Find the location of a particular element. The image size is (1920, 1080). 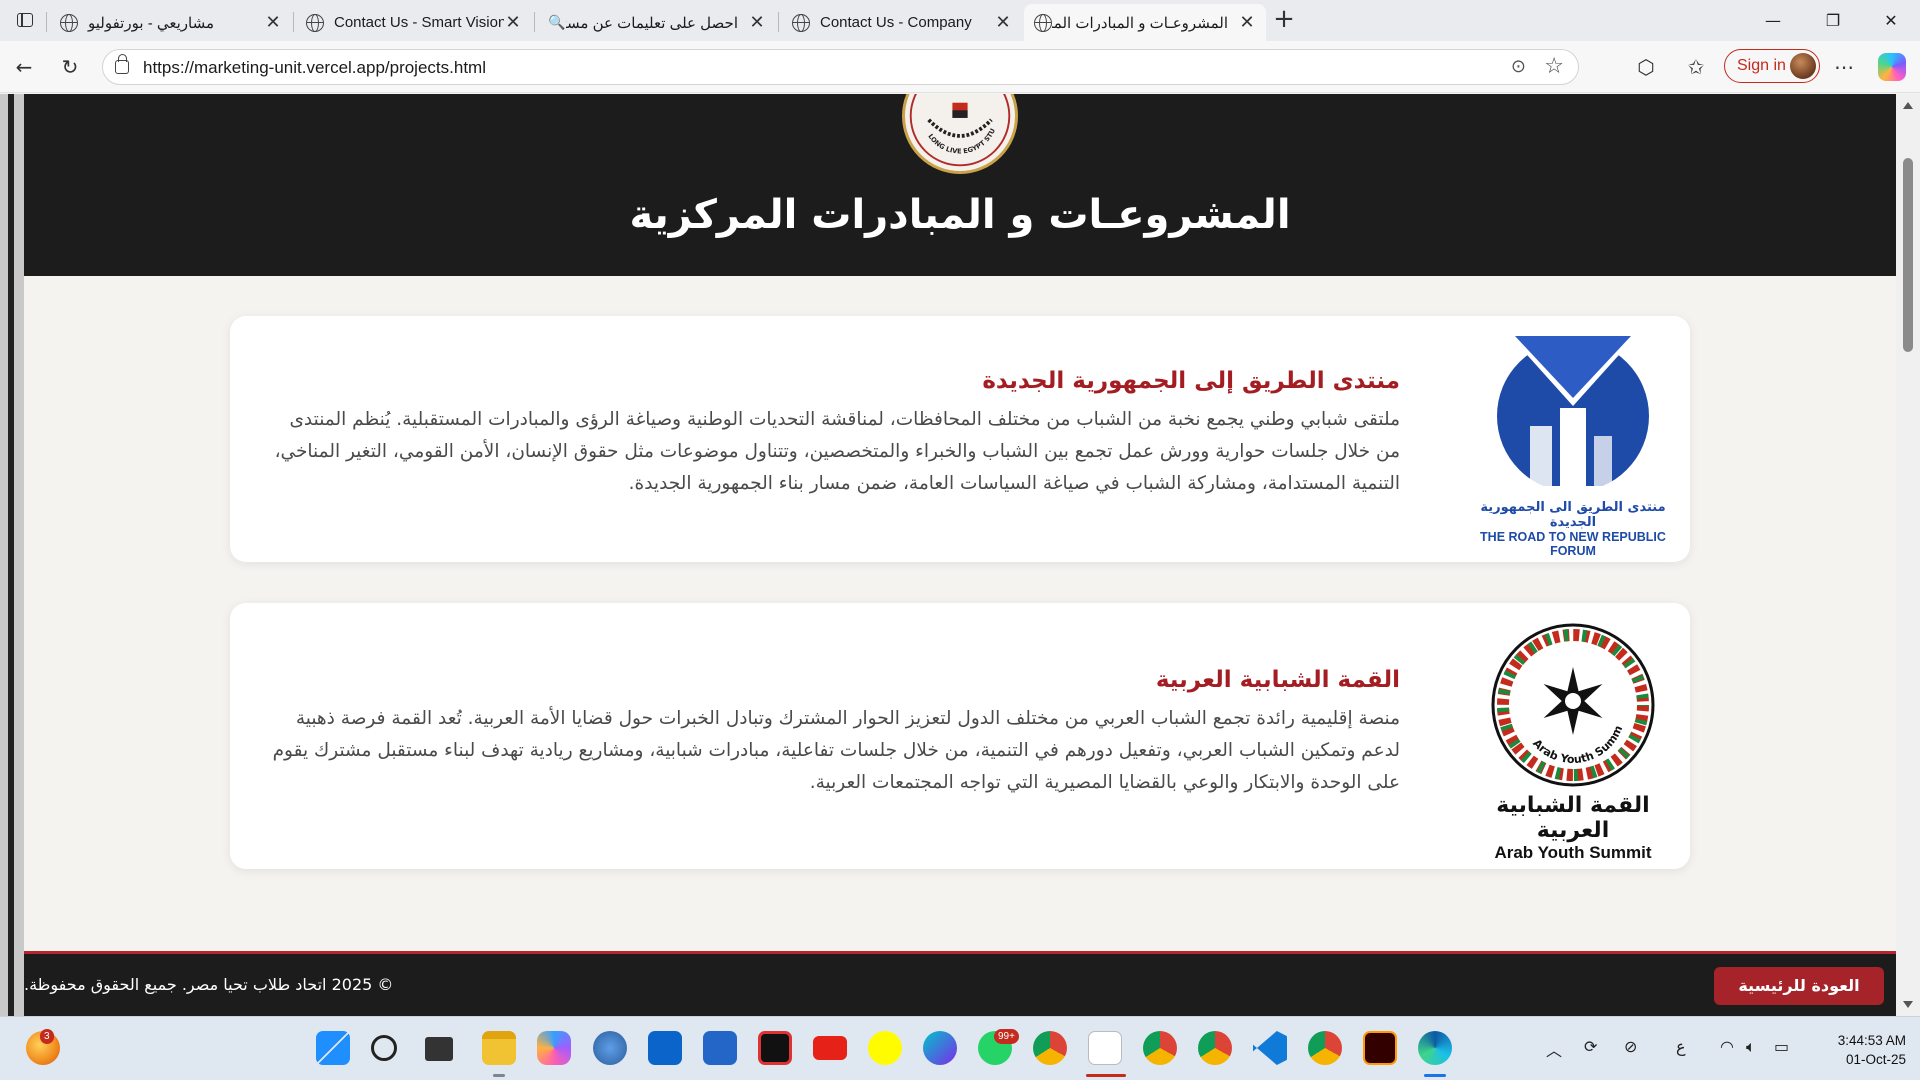

tab-title: مشاريعي - بورتفوليو is located at coordinates (151, 23).